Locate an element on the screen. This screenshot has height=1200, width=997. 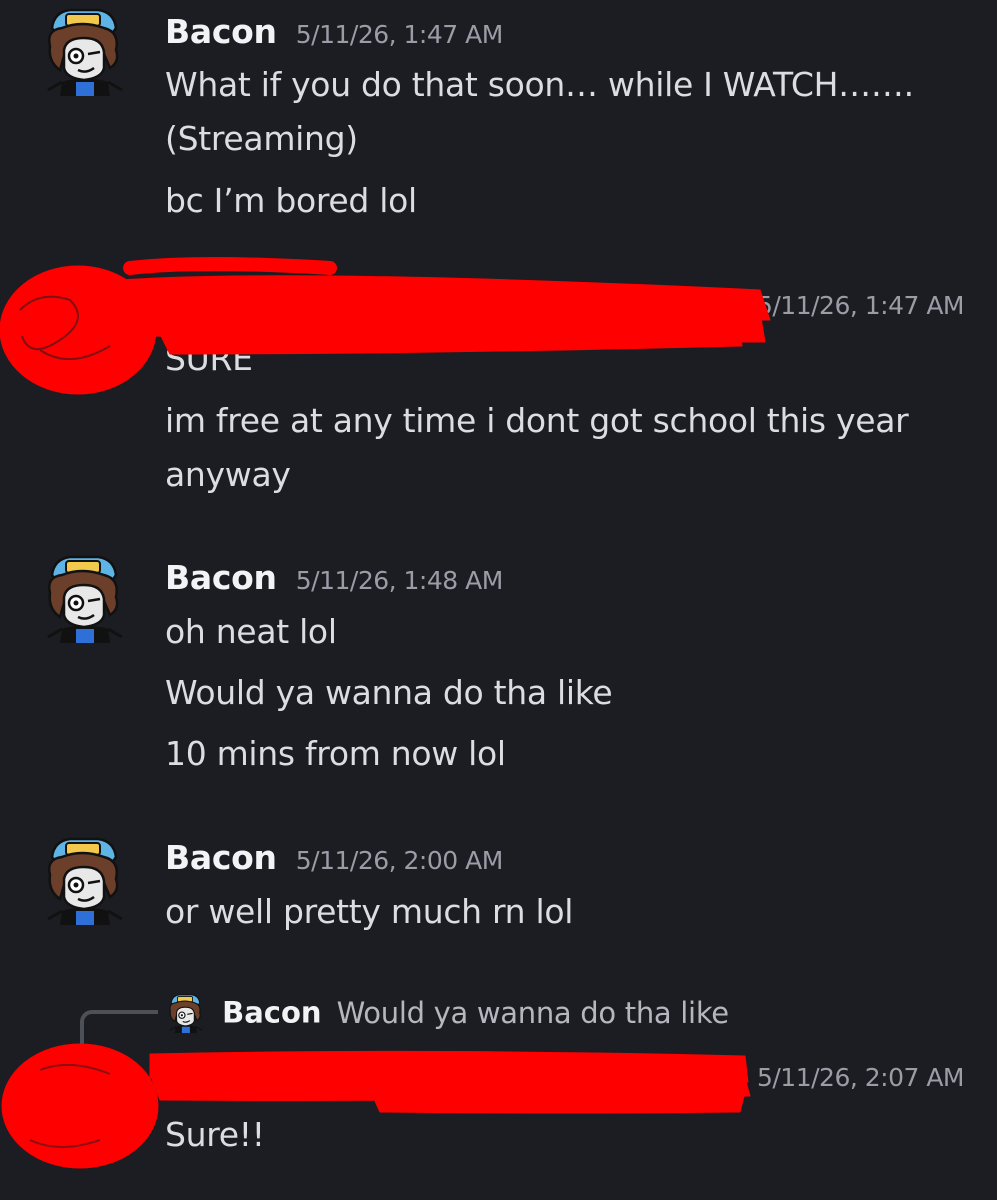
message-text: or well pretty much rn lol is located at coordinates (369, 911).